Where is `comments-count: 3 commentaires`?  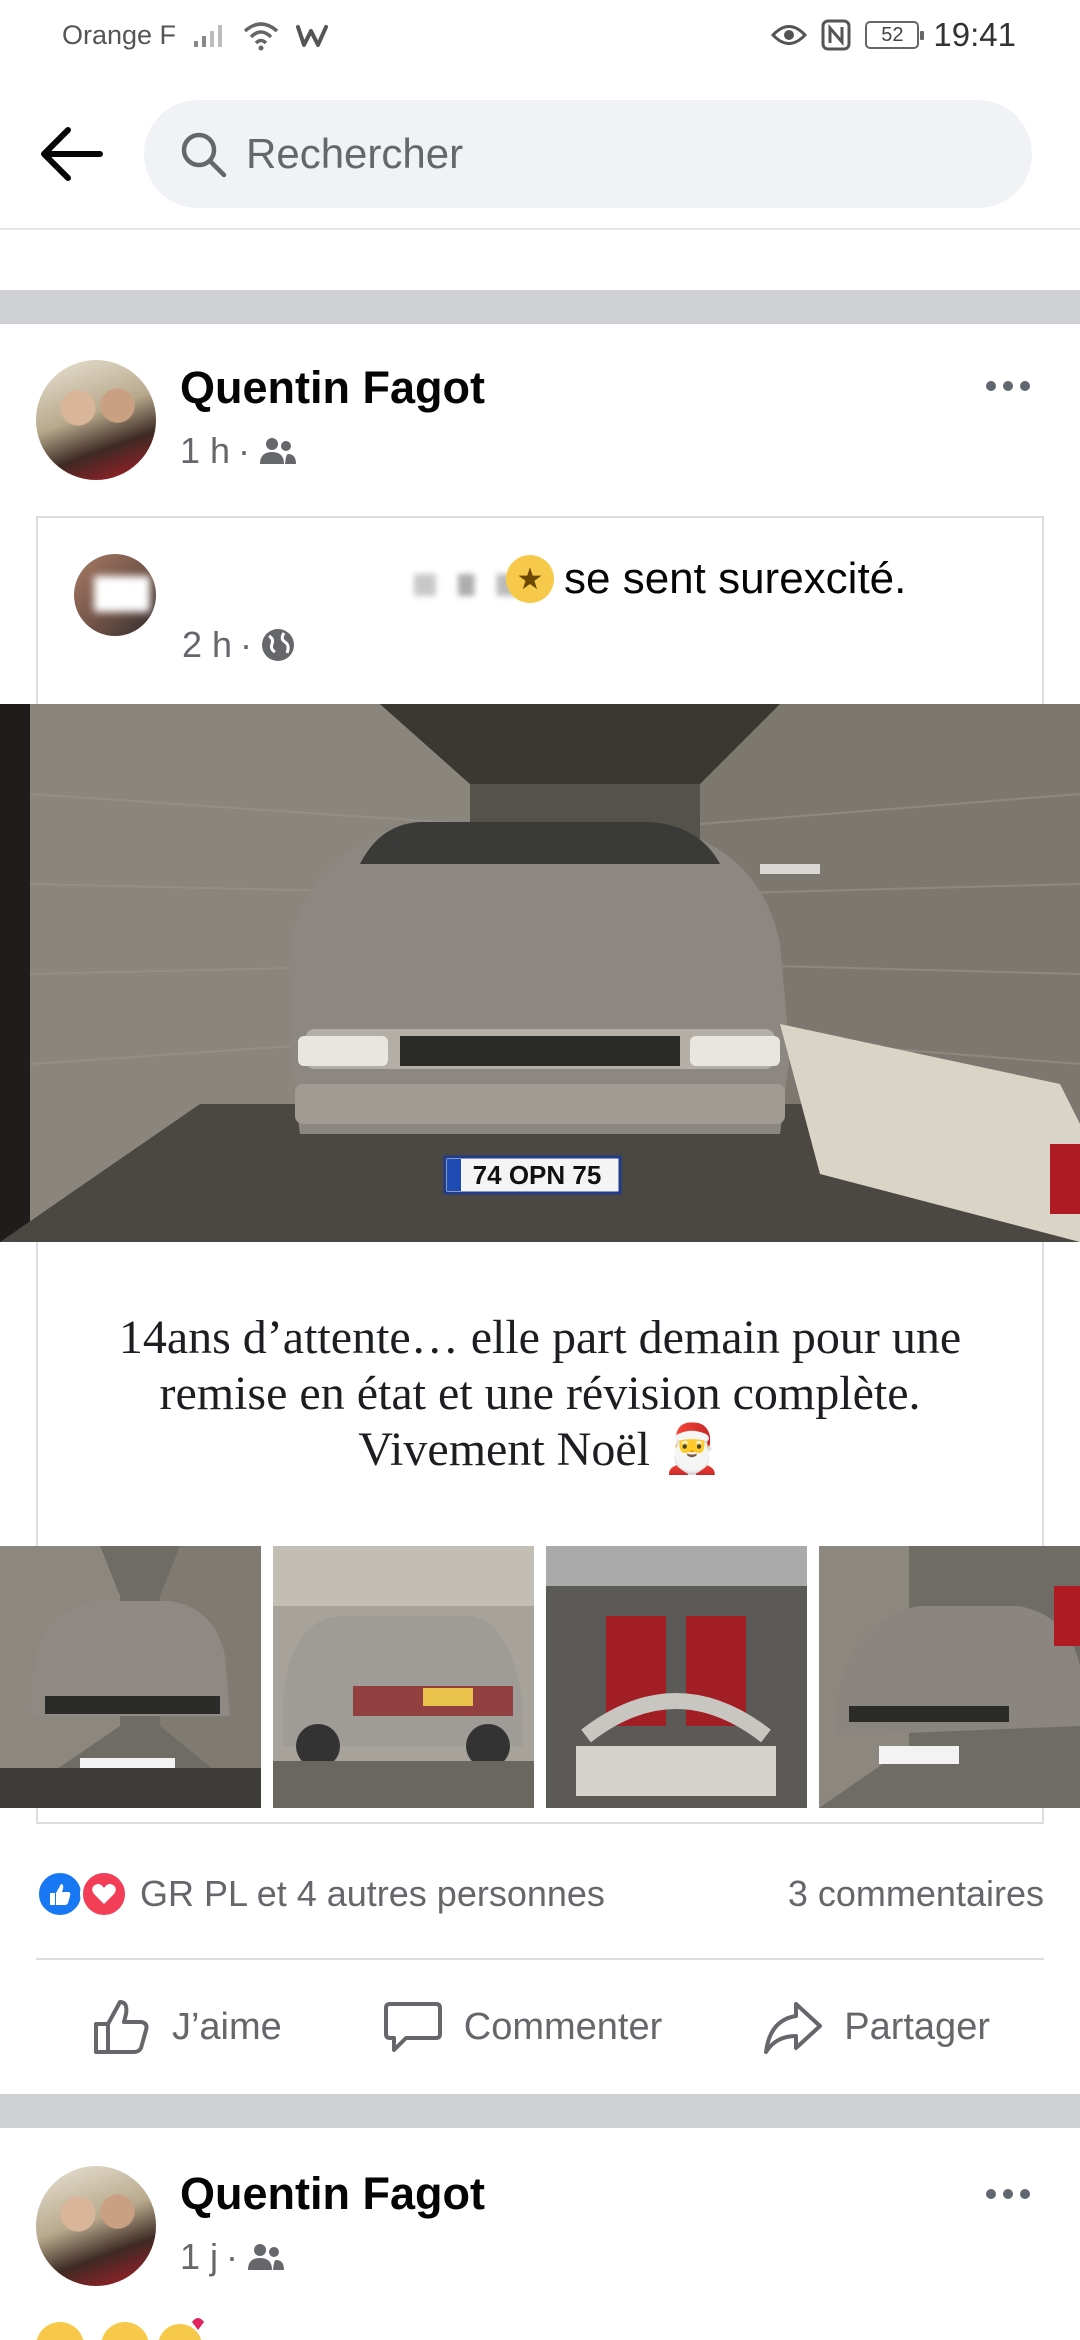 comments-count: 3 commentaires is located at coordinates (916, 1894).